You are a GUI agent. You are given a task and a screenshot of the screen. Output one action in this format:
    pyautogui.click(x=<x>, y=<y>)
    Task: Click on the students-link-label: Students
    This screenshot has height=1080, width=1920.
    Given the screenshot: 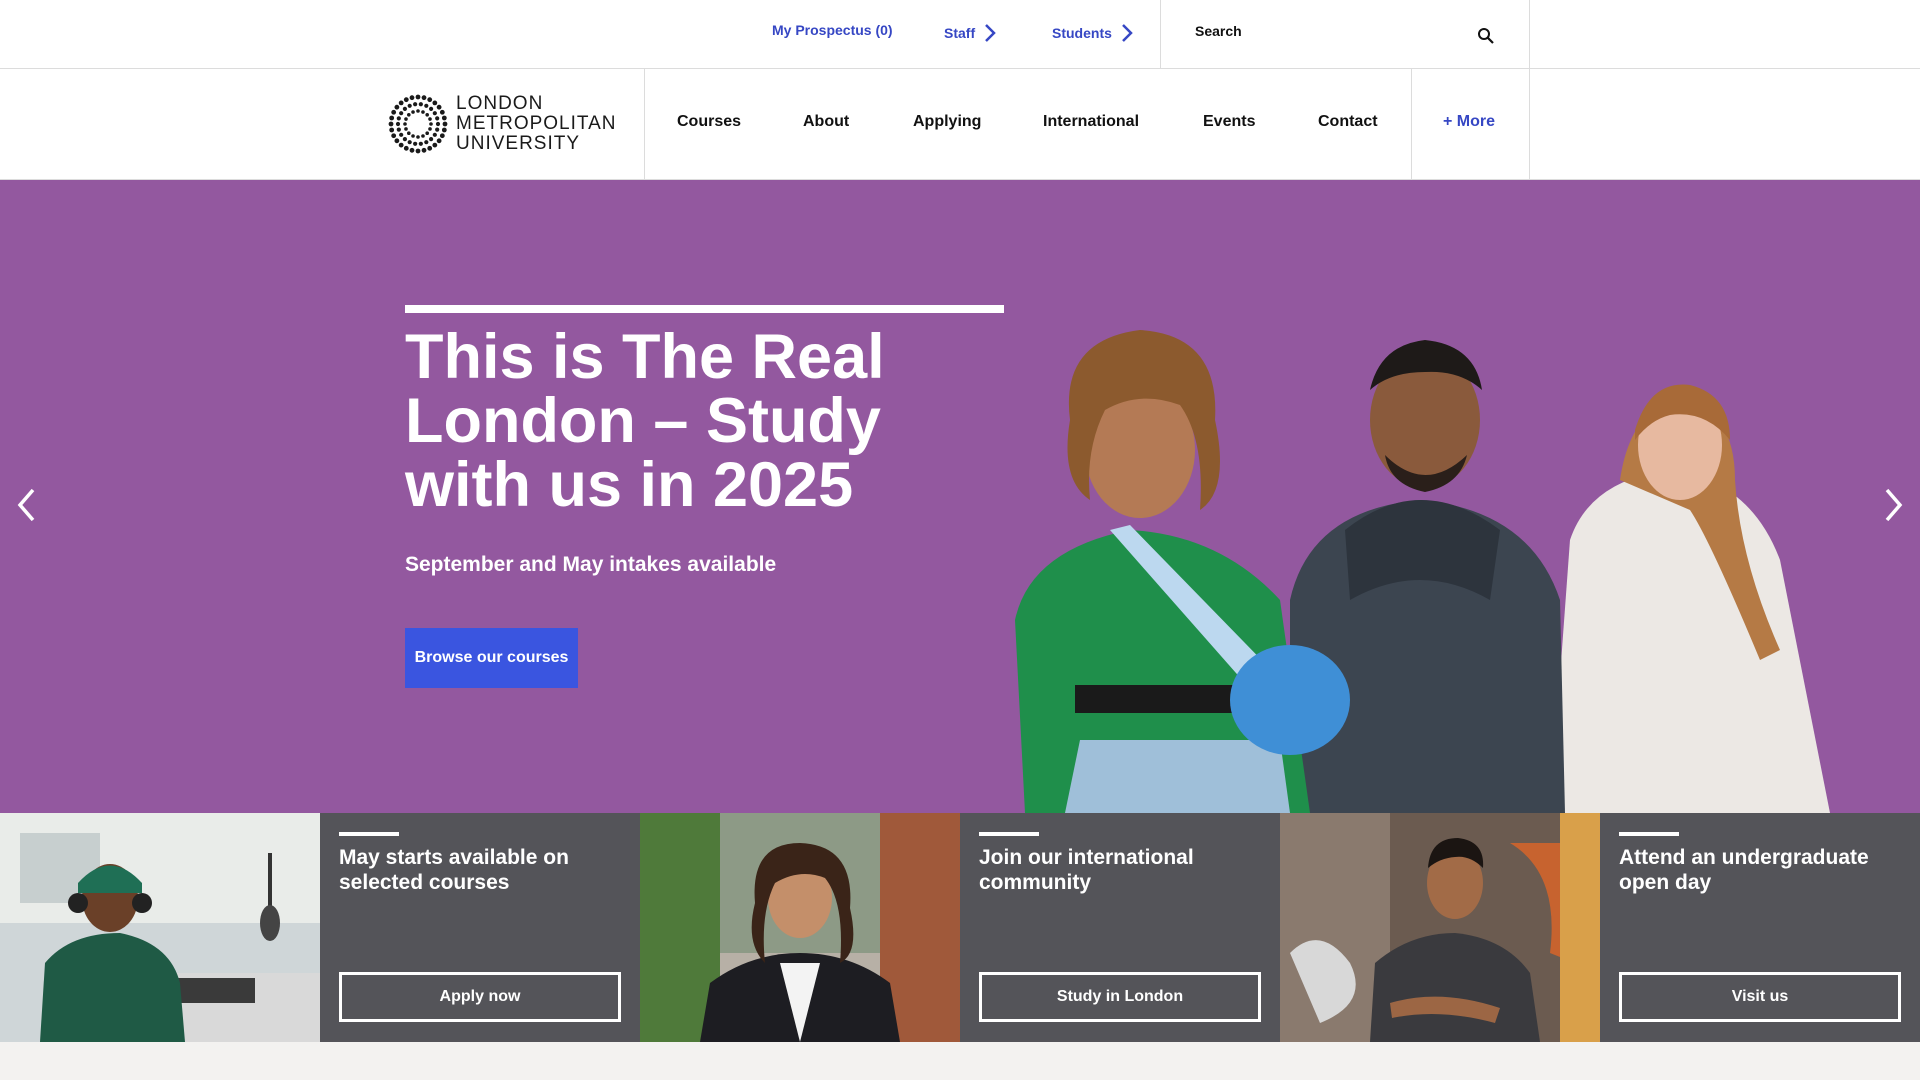 What is the action you would take?
    pyautogui.click(x=1082, y=33)
    